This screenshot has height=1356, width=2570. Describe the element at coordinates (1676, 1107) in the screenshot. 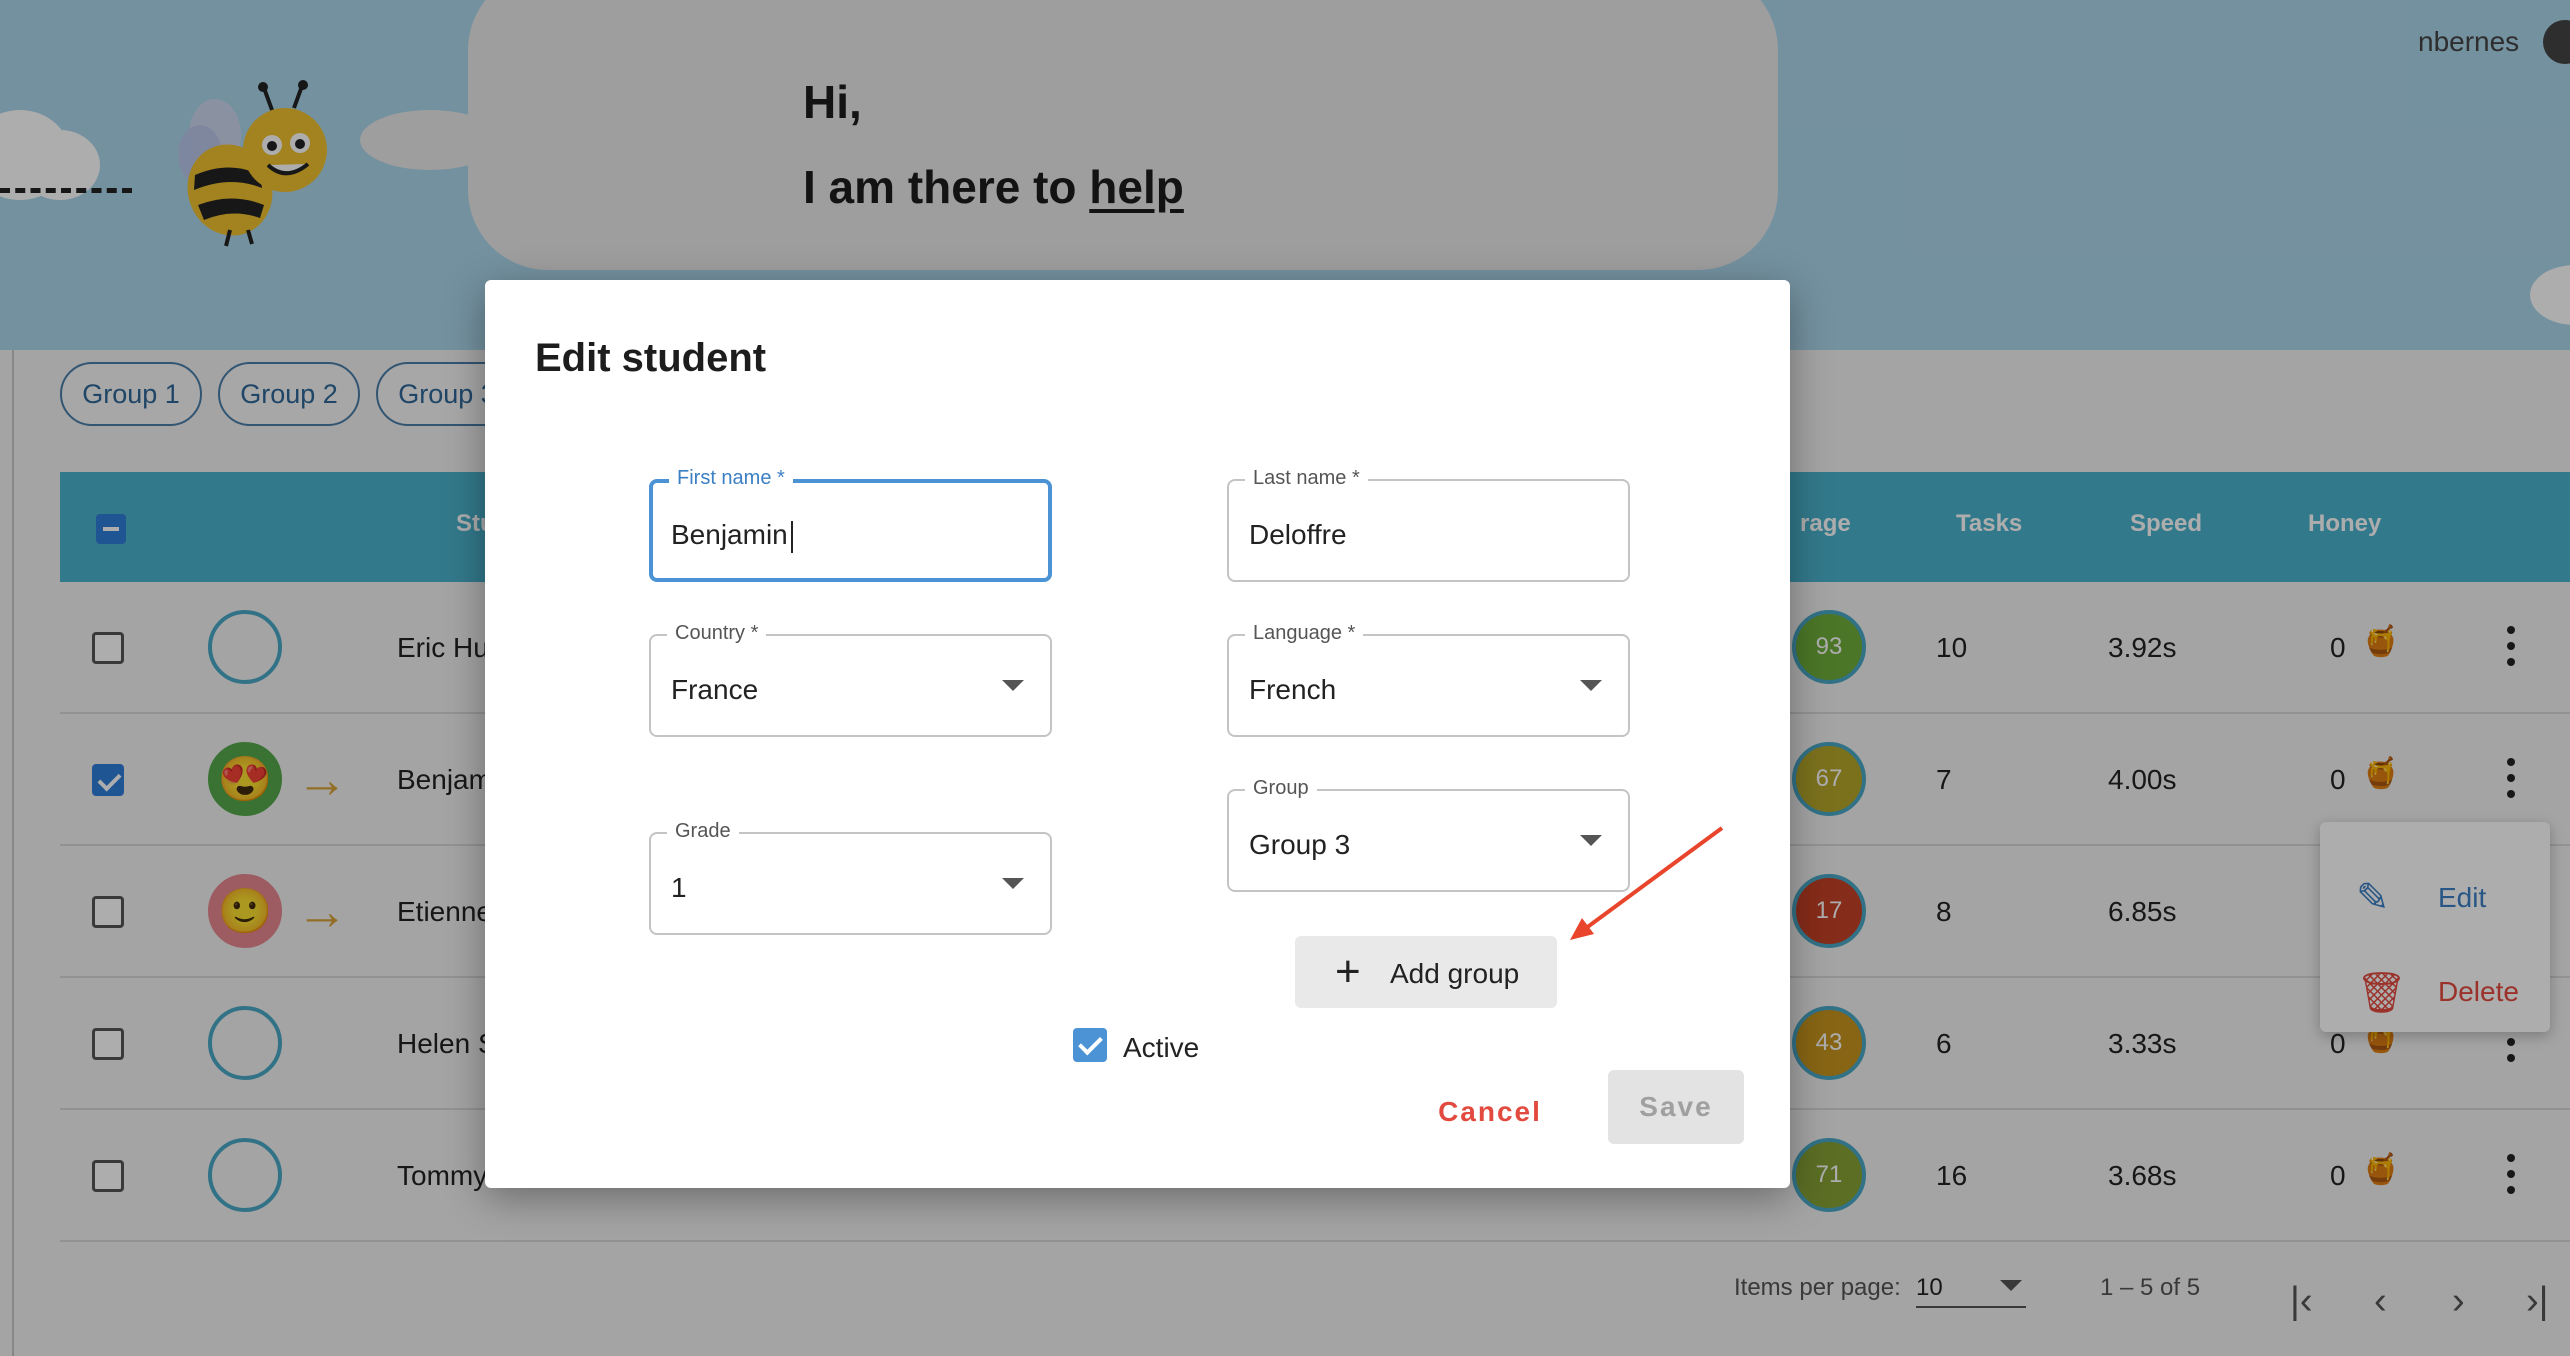

I see `save-button: Save` at that location.